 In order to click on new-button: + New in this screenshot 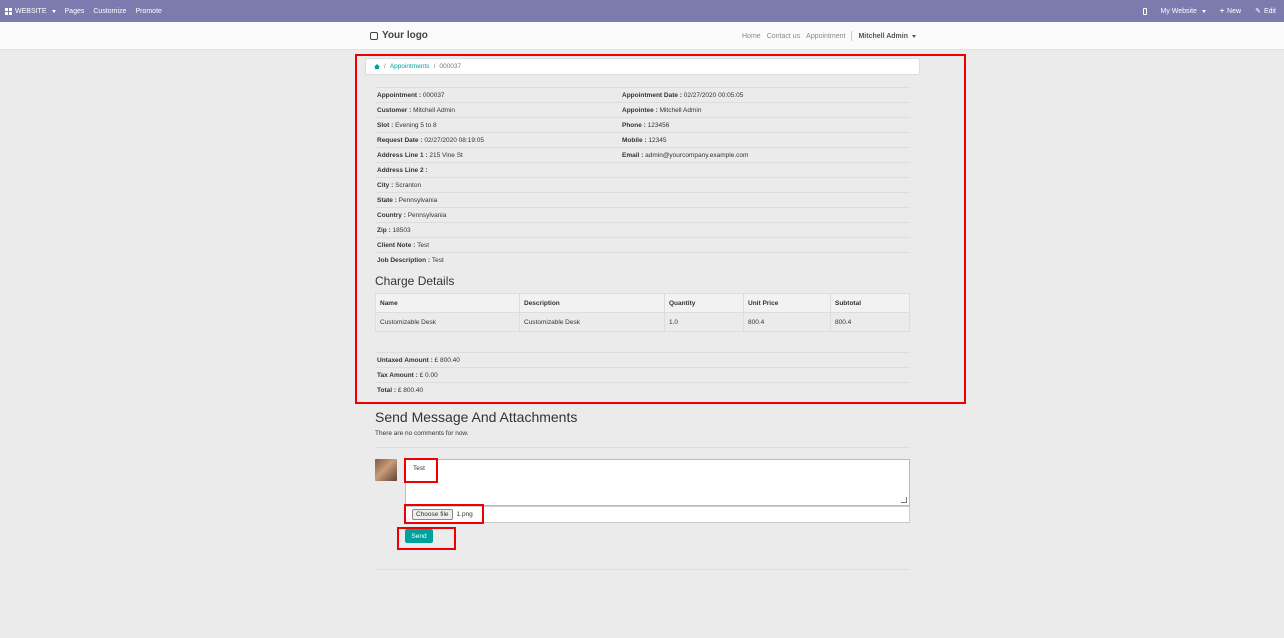, I will do `click(1230, 11)`.